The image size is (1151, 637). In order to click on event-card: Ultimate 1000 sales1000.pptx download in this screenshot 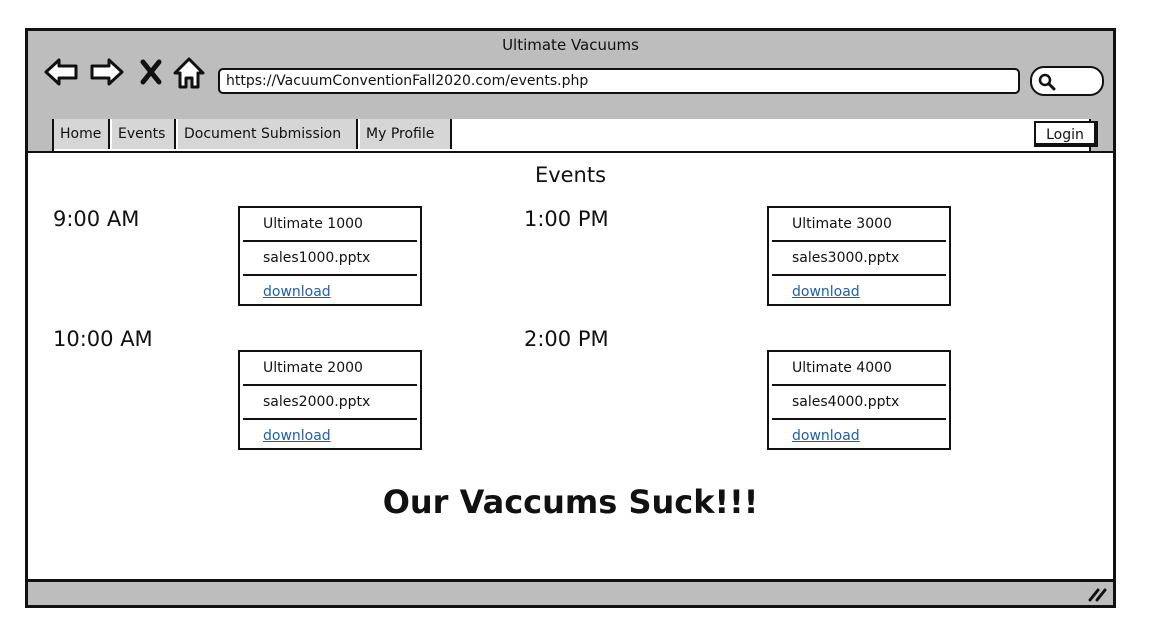, I will do `click(330, 256)`.